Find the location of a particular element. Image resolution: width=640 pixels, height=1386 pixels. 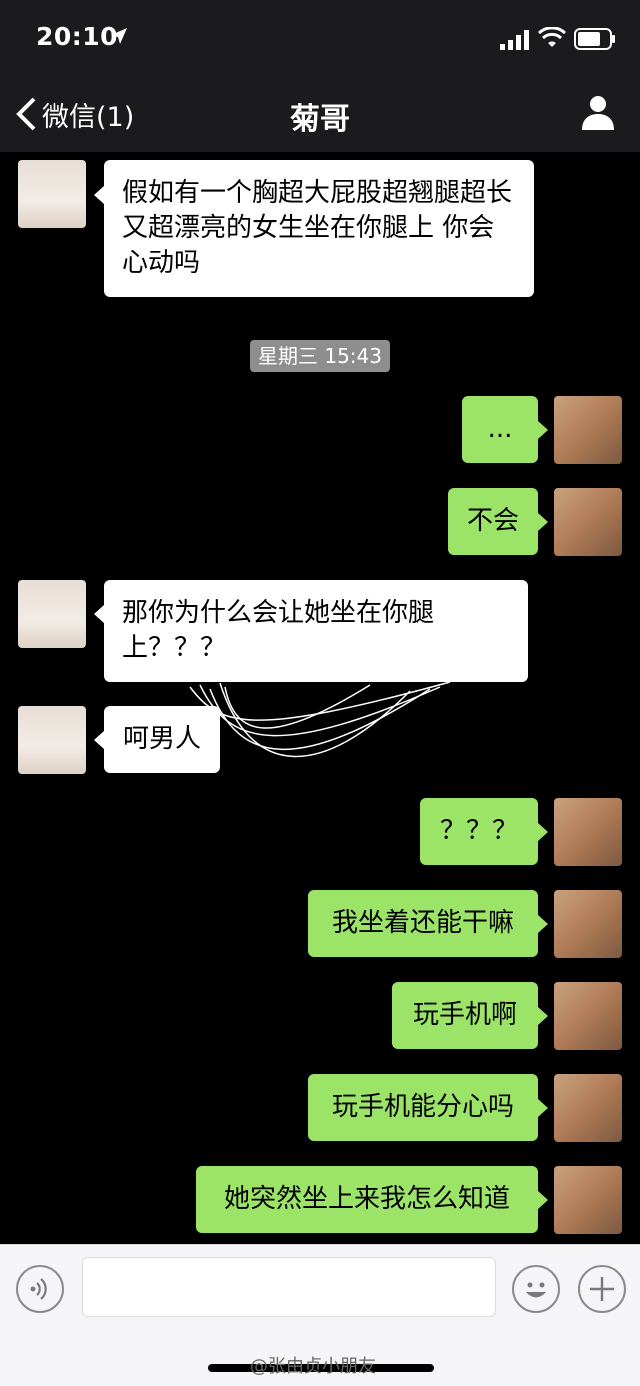

message-received: 呵男人 is located at coordinates (320, 742).